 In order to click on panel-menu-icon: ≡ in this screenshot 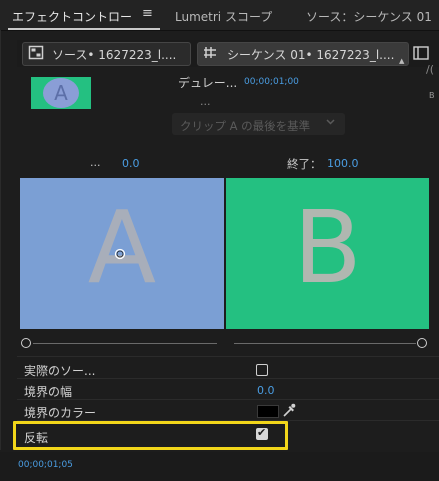, I will do `click(147, 13)`.